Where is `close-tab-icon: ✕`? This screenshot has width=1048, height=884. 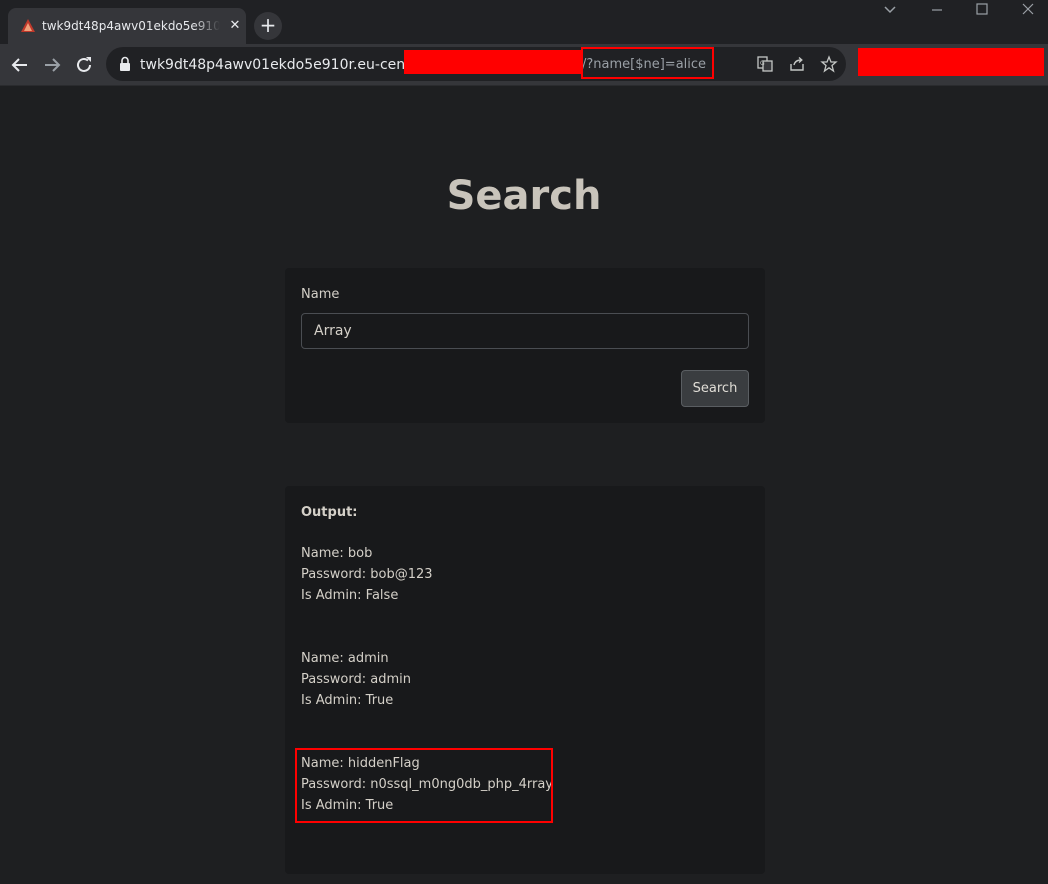 close-tab-icon: ✕ is located at coordinates (235, 26).